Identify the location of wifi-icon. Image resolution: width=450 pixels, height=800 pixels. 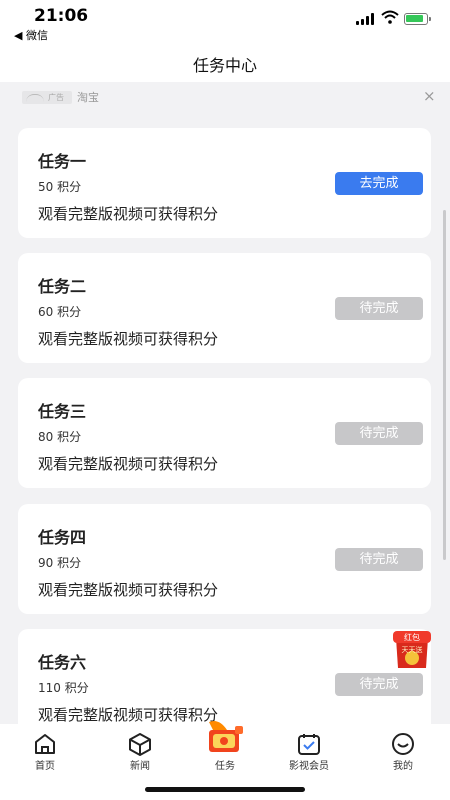
(390, 17).